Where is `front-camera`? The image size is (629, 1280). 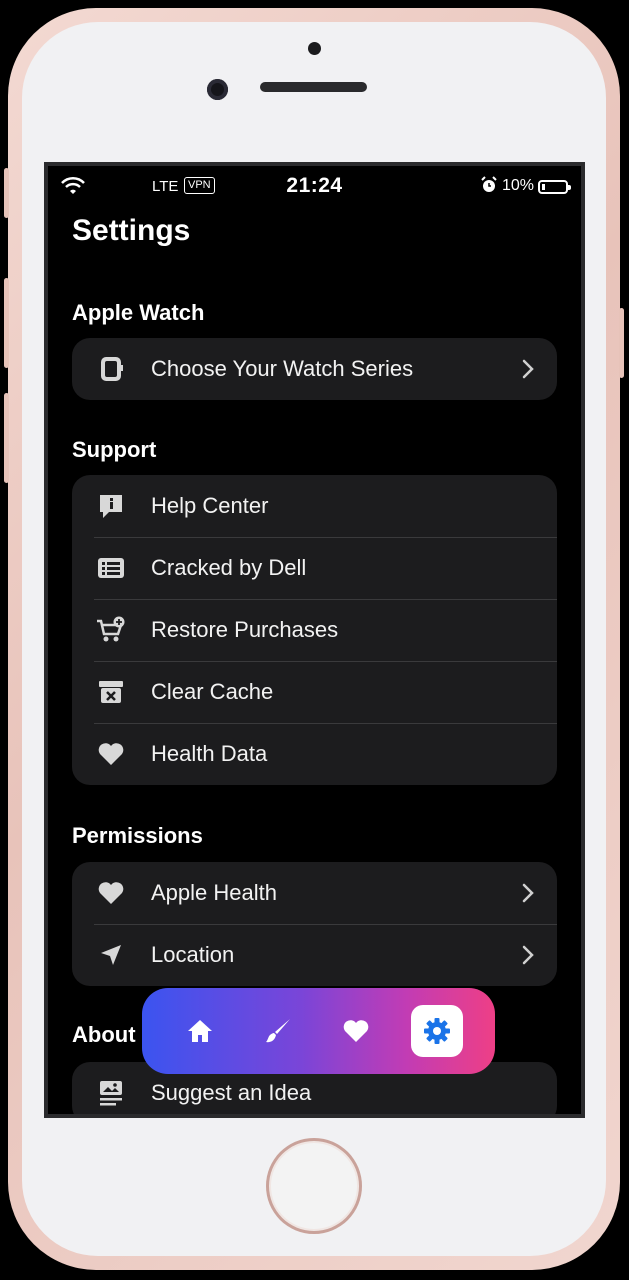
front-camera is located at coordinates (217, 89).